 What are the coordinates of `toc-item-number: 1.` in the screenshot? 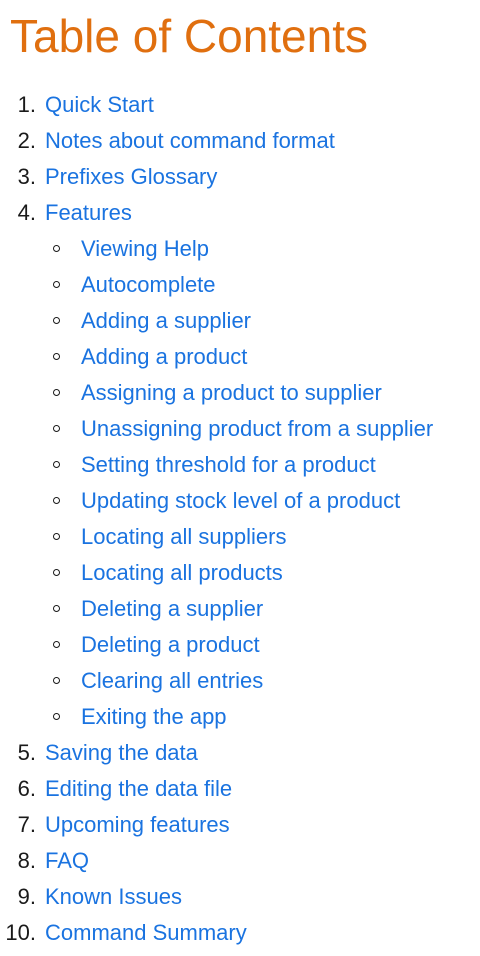 It's located at (26, 104).